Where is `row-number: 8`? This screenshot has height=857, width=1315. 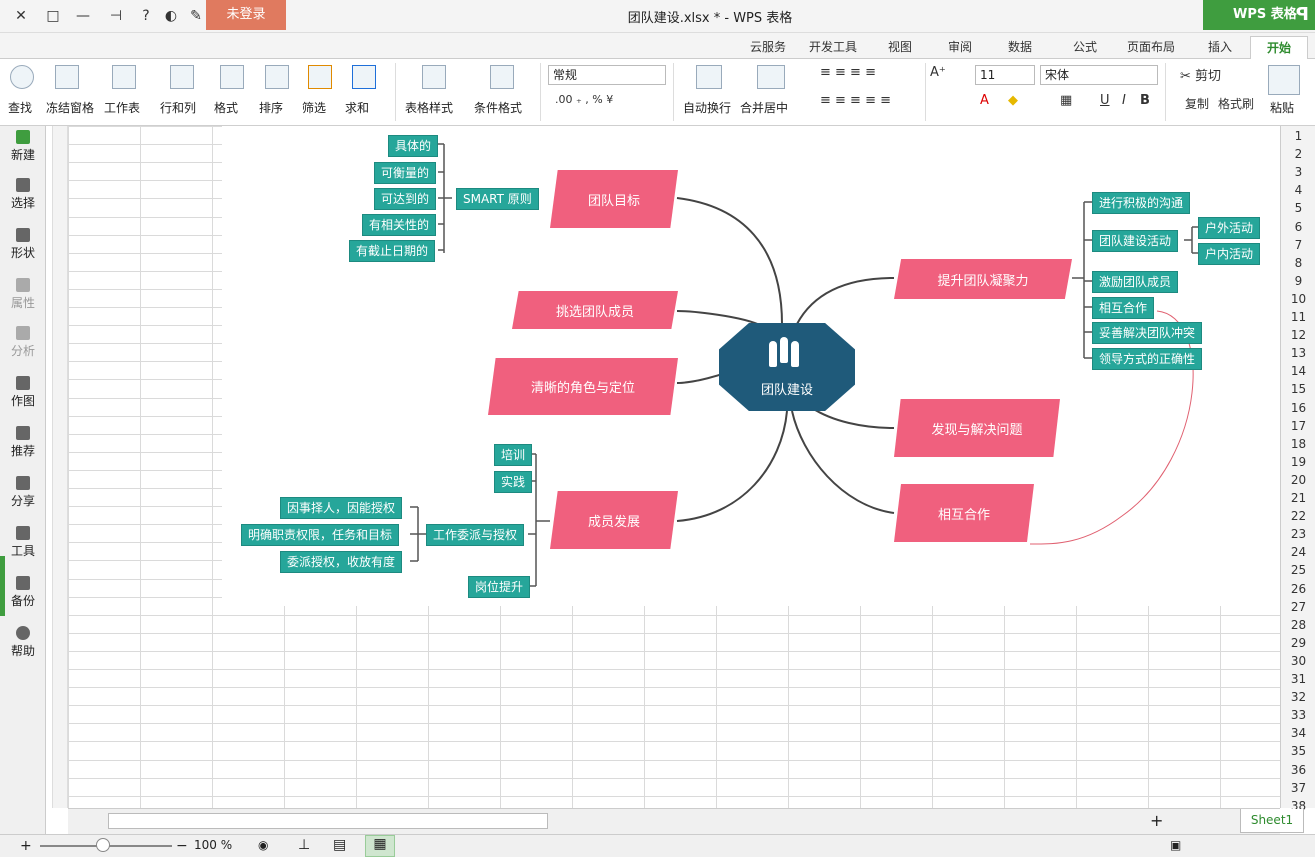
row-number: 8 is located at coordinates (1298, 265).